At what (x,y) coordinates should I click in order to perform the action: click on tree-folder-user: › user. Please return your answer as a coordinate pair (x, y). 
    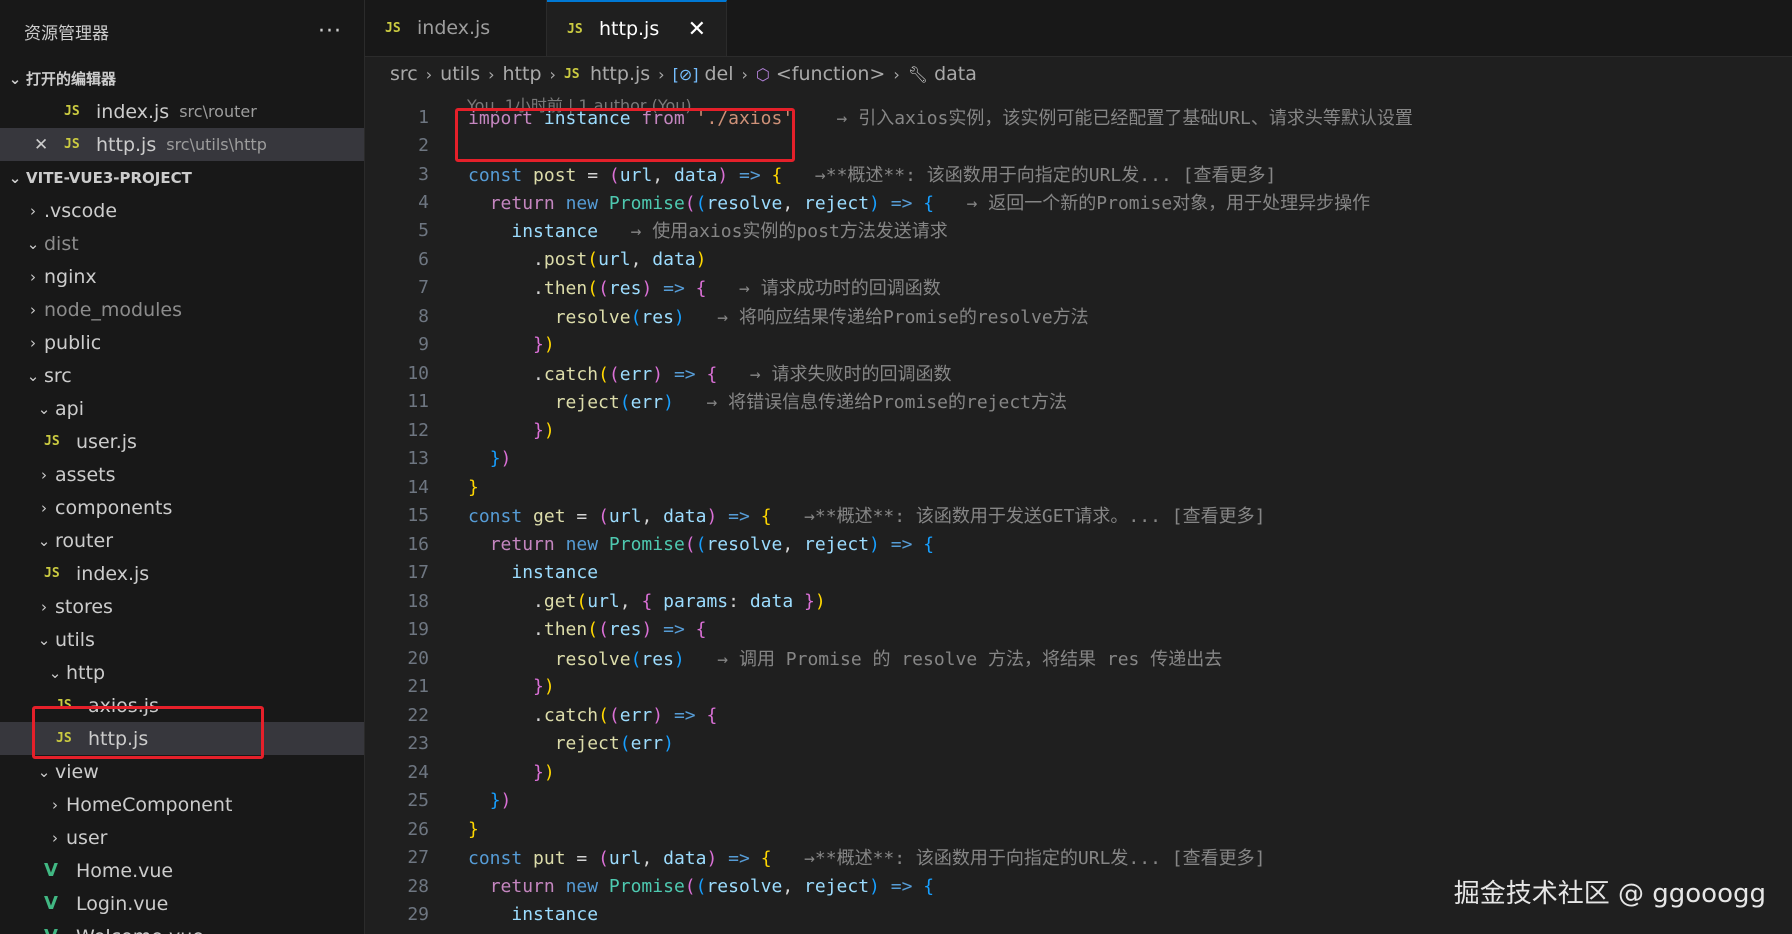
    Looking at the image, I should click on (182, 837).